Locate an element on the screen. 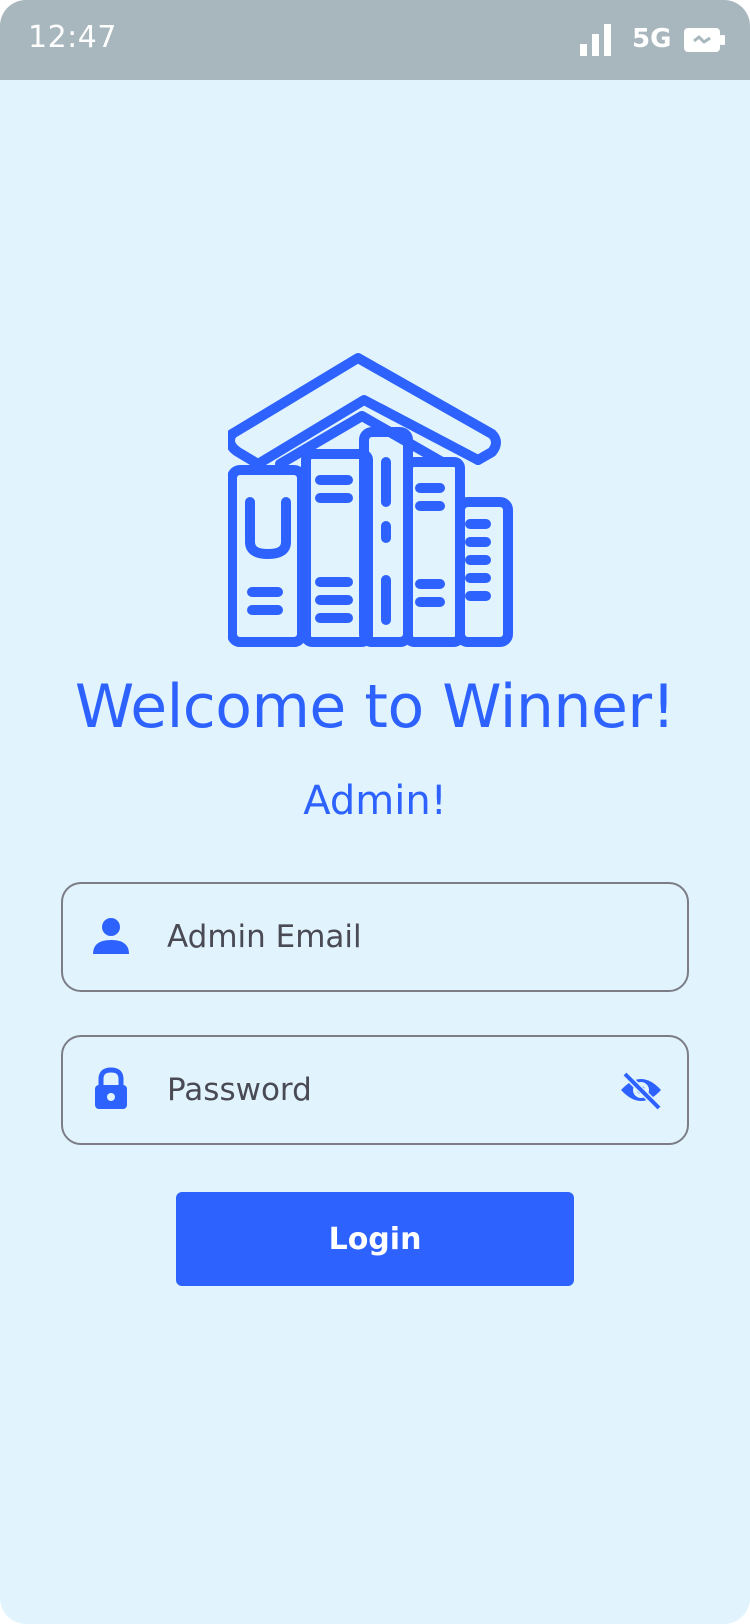  lock-icon is located at coordinates (111, 1088).